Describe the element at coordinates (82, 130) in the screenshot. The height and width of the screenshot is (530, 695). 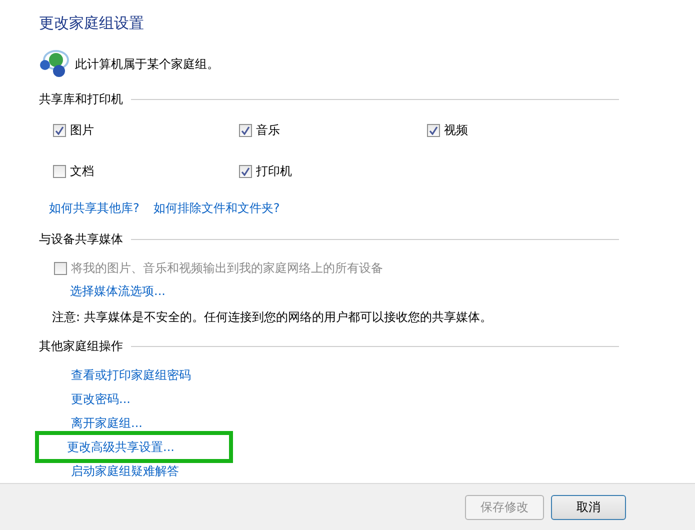
I see `checkbox-label: 图片` at that location.